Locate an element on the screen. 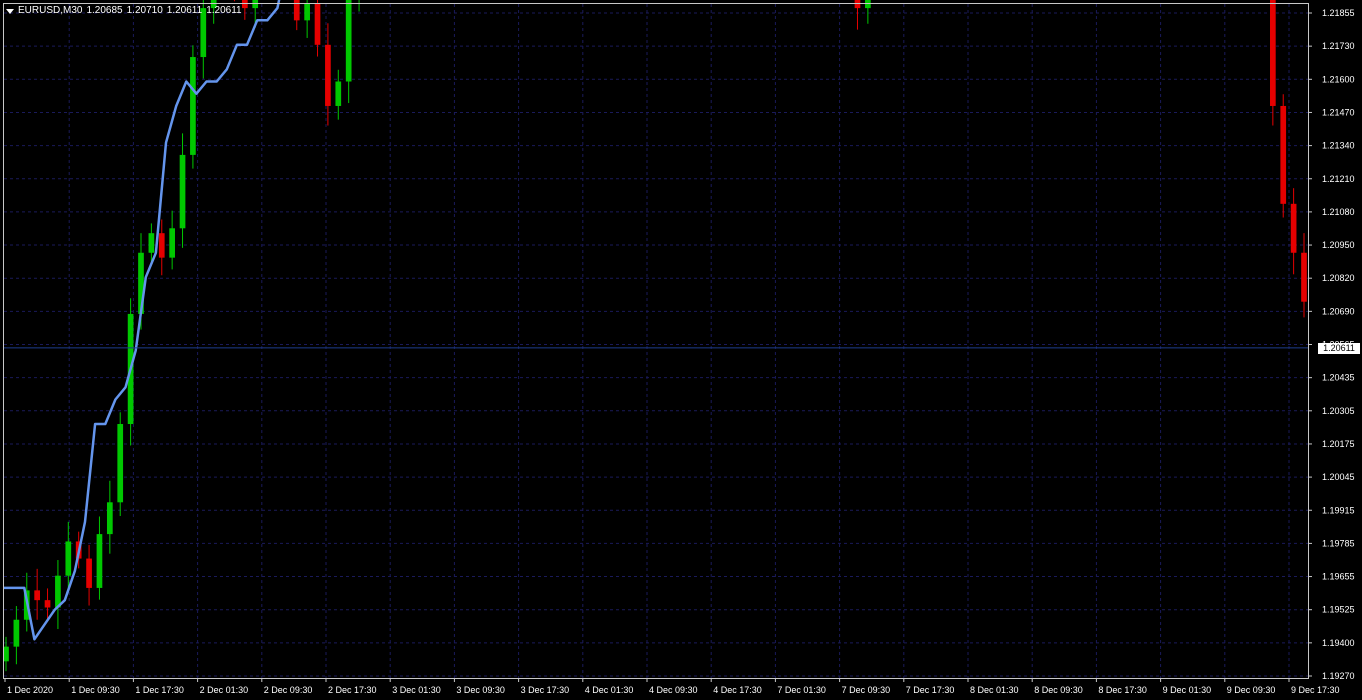  x-tick-label: 7 Dec 01:30 is located at coordinates (801, 690).